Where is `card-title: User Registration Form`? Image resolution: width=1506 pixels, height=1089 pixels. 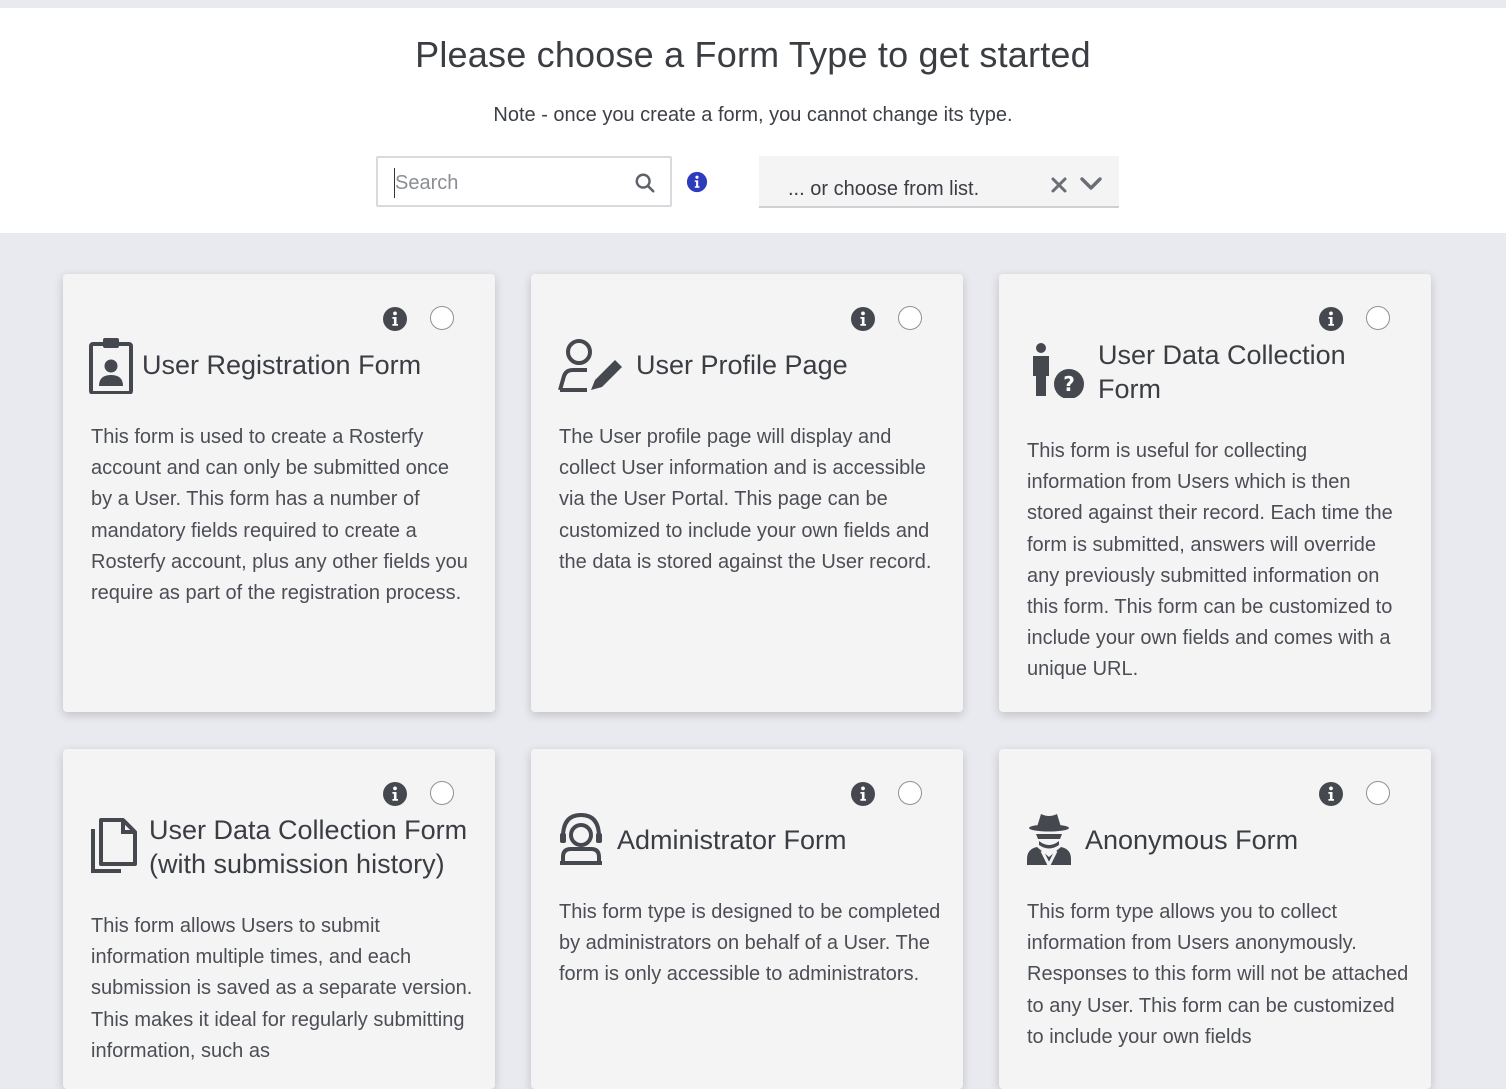 card-title: User Registration Form is located at coordinates (282, 365).